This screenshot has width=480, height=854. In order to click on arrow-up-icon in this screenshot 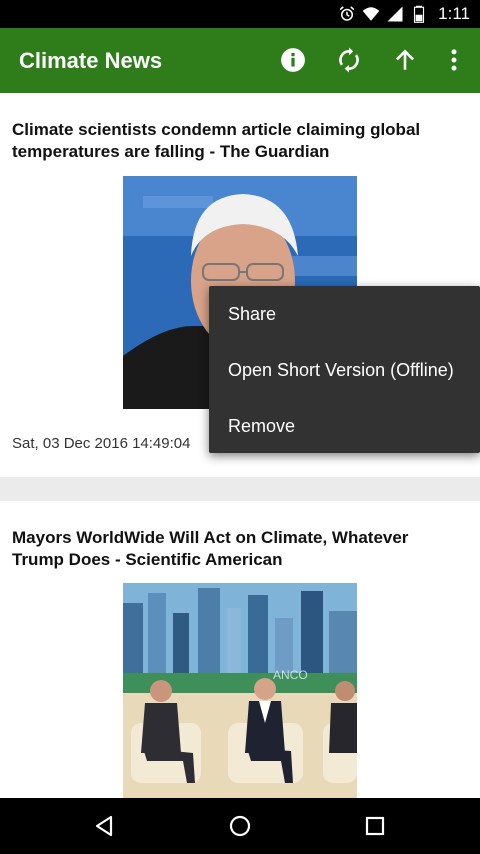, I will do `click(405, 59)`.